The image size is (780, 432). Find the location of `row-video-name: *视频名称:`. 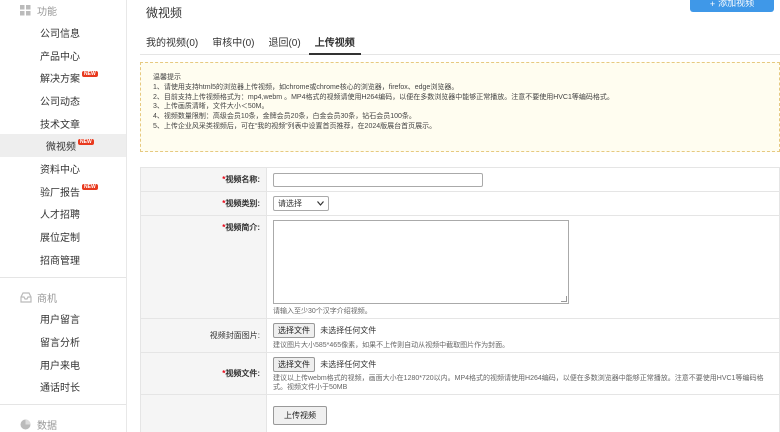

row-video-name: *视频名称: is located at coordinates (460, 180).